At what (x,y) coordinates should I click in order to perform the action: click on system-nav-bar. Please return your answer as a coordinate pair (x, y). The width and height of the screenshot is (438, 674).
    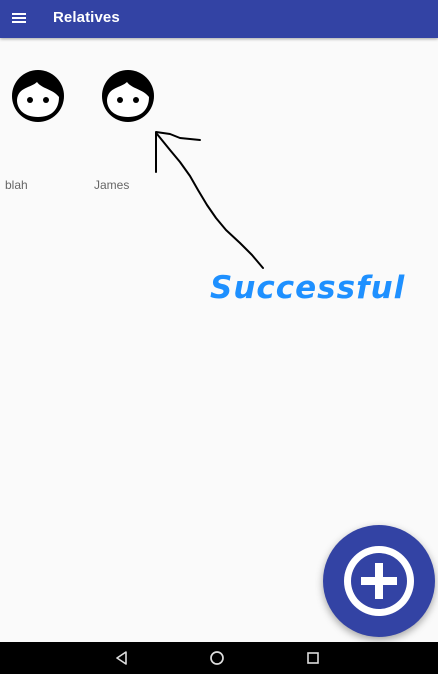
    Looking at the image, I should click on (219, 658).